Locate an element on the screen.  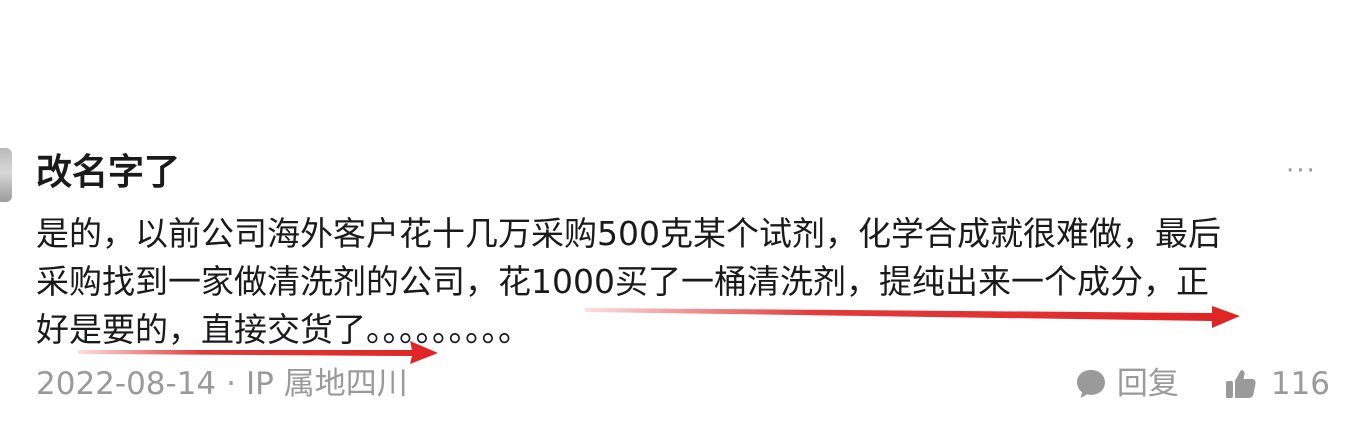
reply-button: 回复 is located at coordinates (1126, 384).